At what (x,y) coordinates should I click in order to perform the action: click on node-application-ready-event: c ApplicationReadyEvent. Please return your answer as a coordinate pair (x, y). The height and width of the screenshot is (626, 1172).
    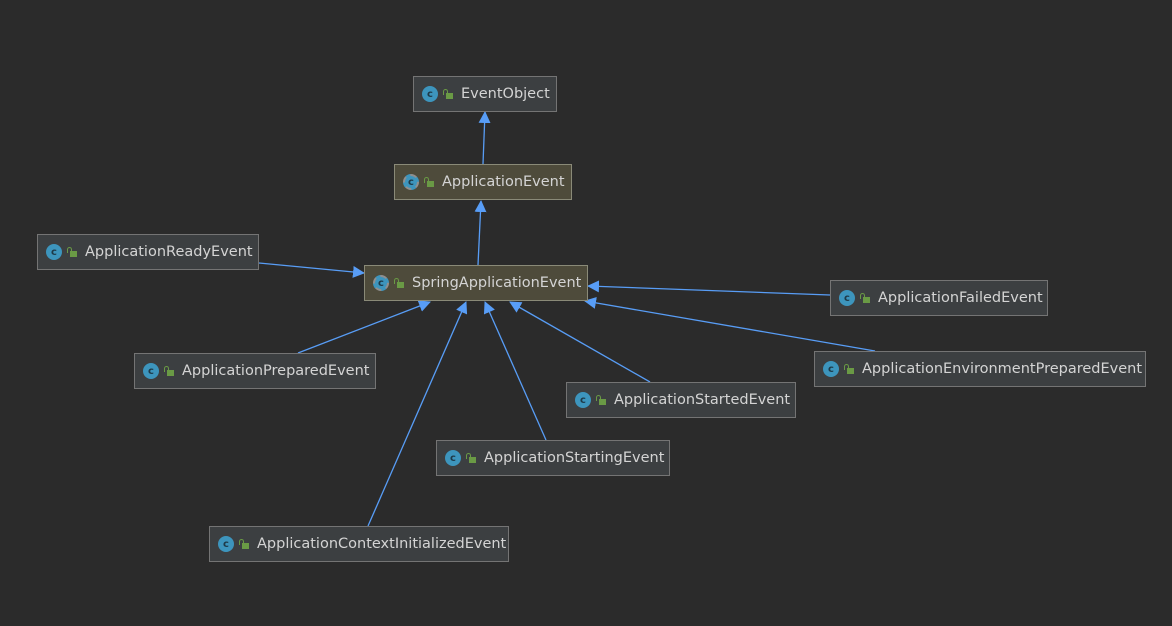
    Looking at the image, I should click on (148, 252).